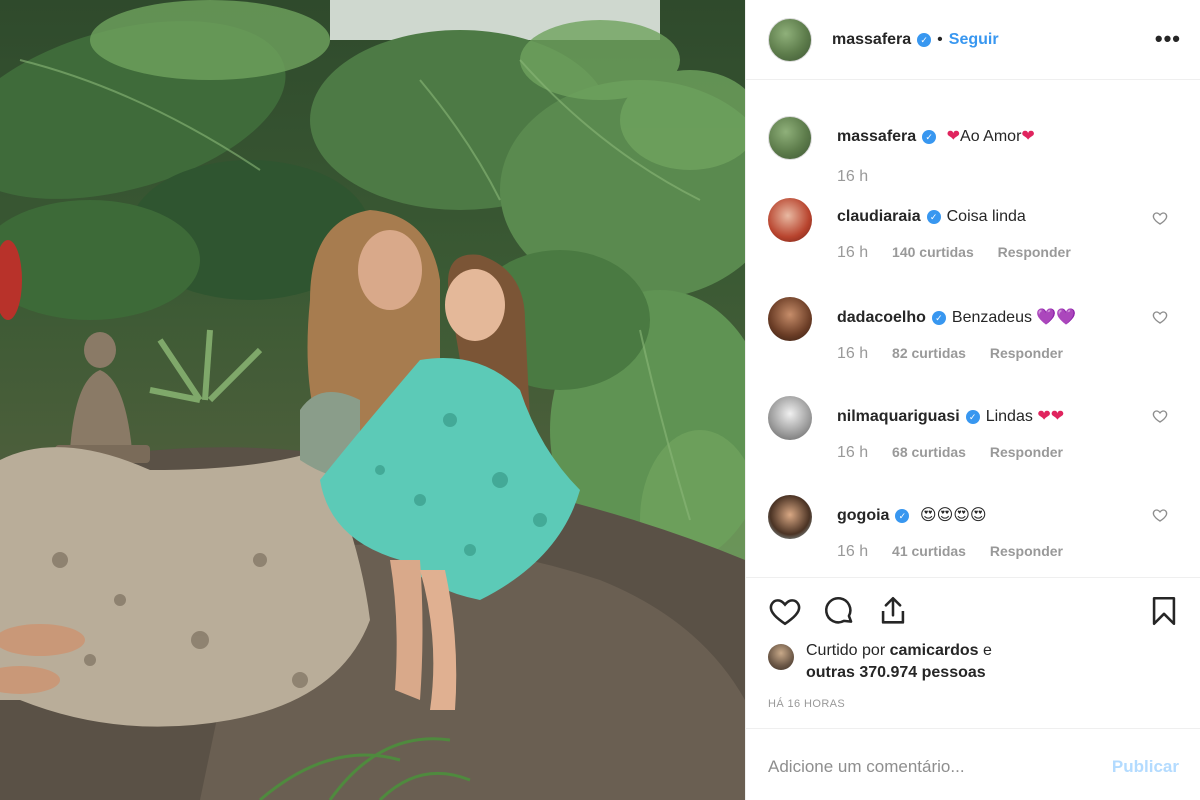 The height and width of the screenshot is (800, 1200). I want to click on likes-user: camicardos, so click(934, 650).